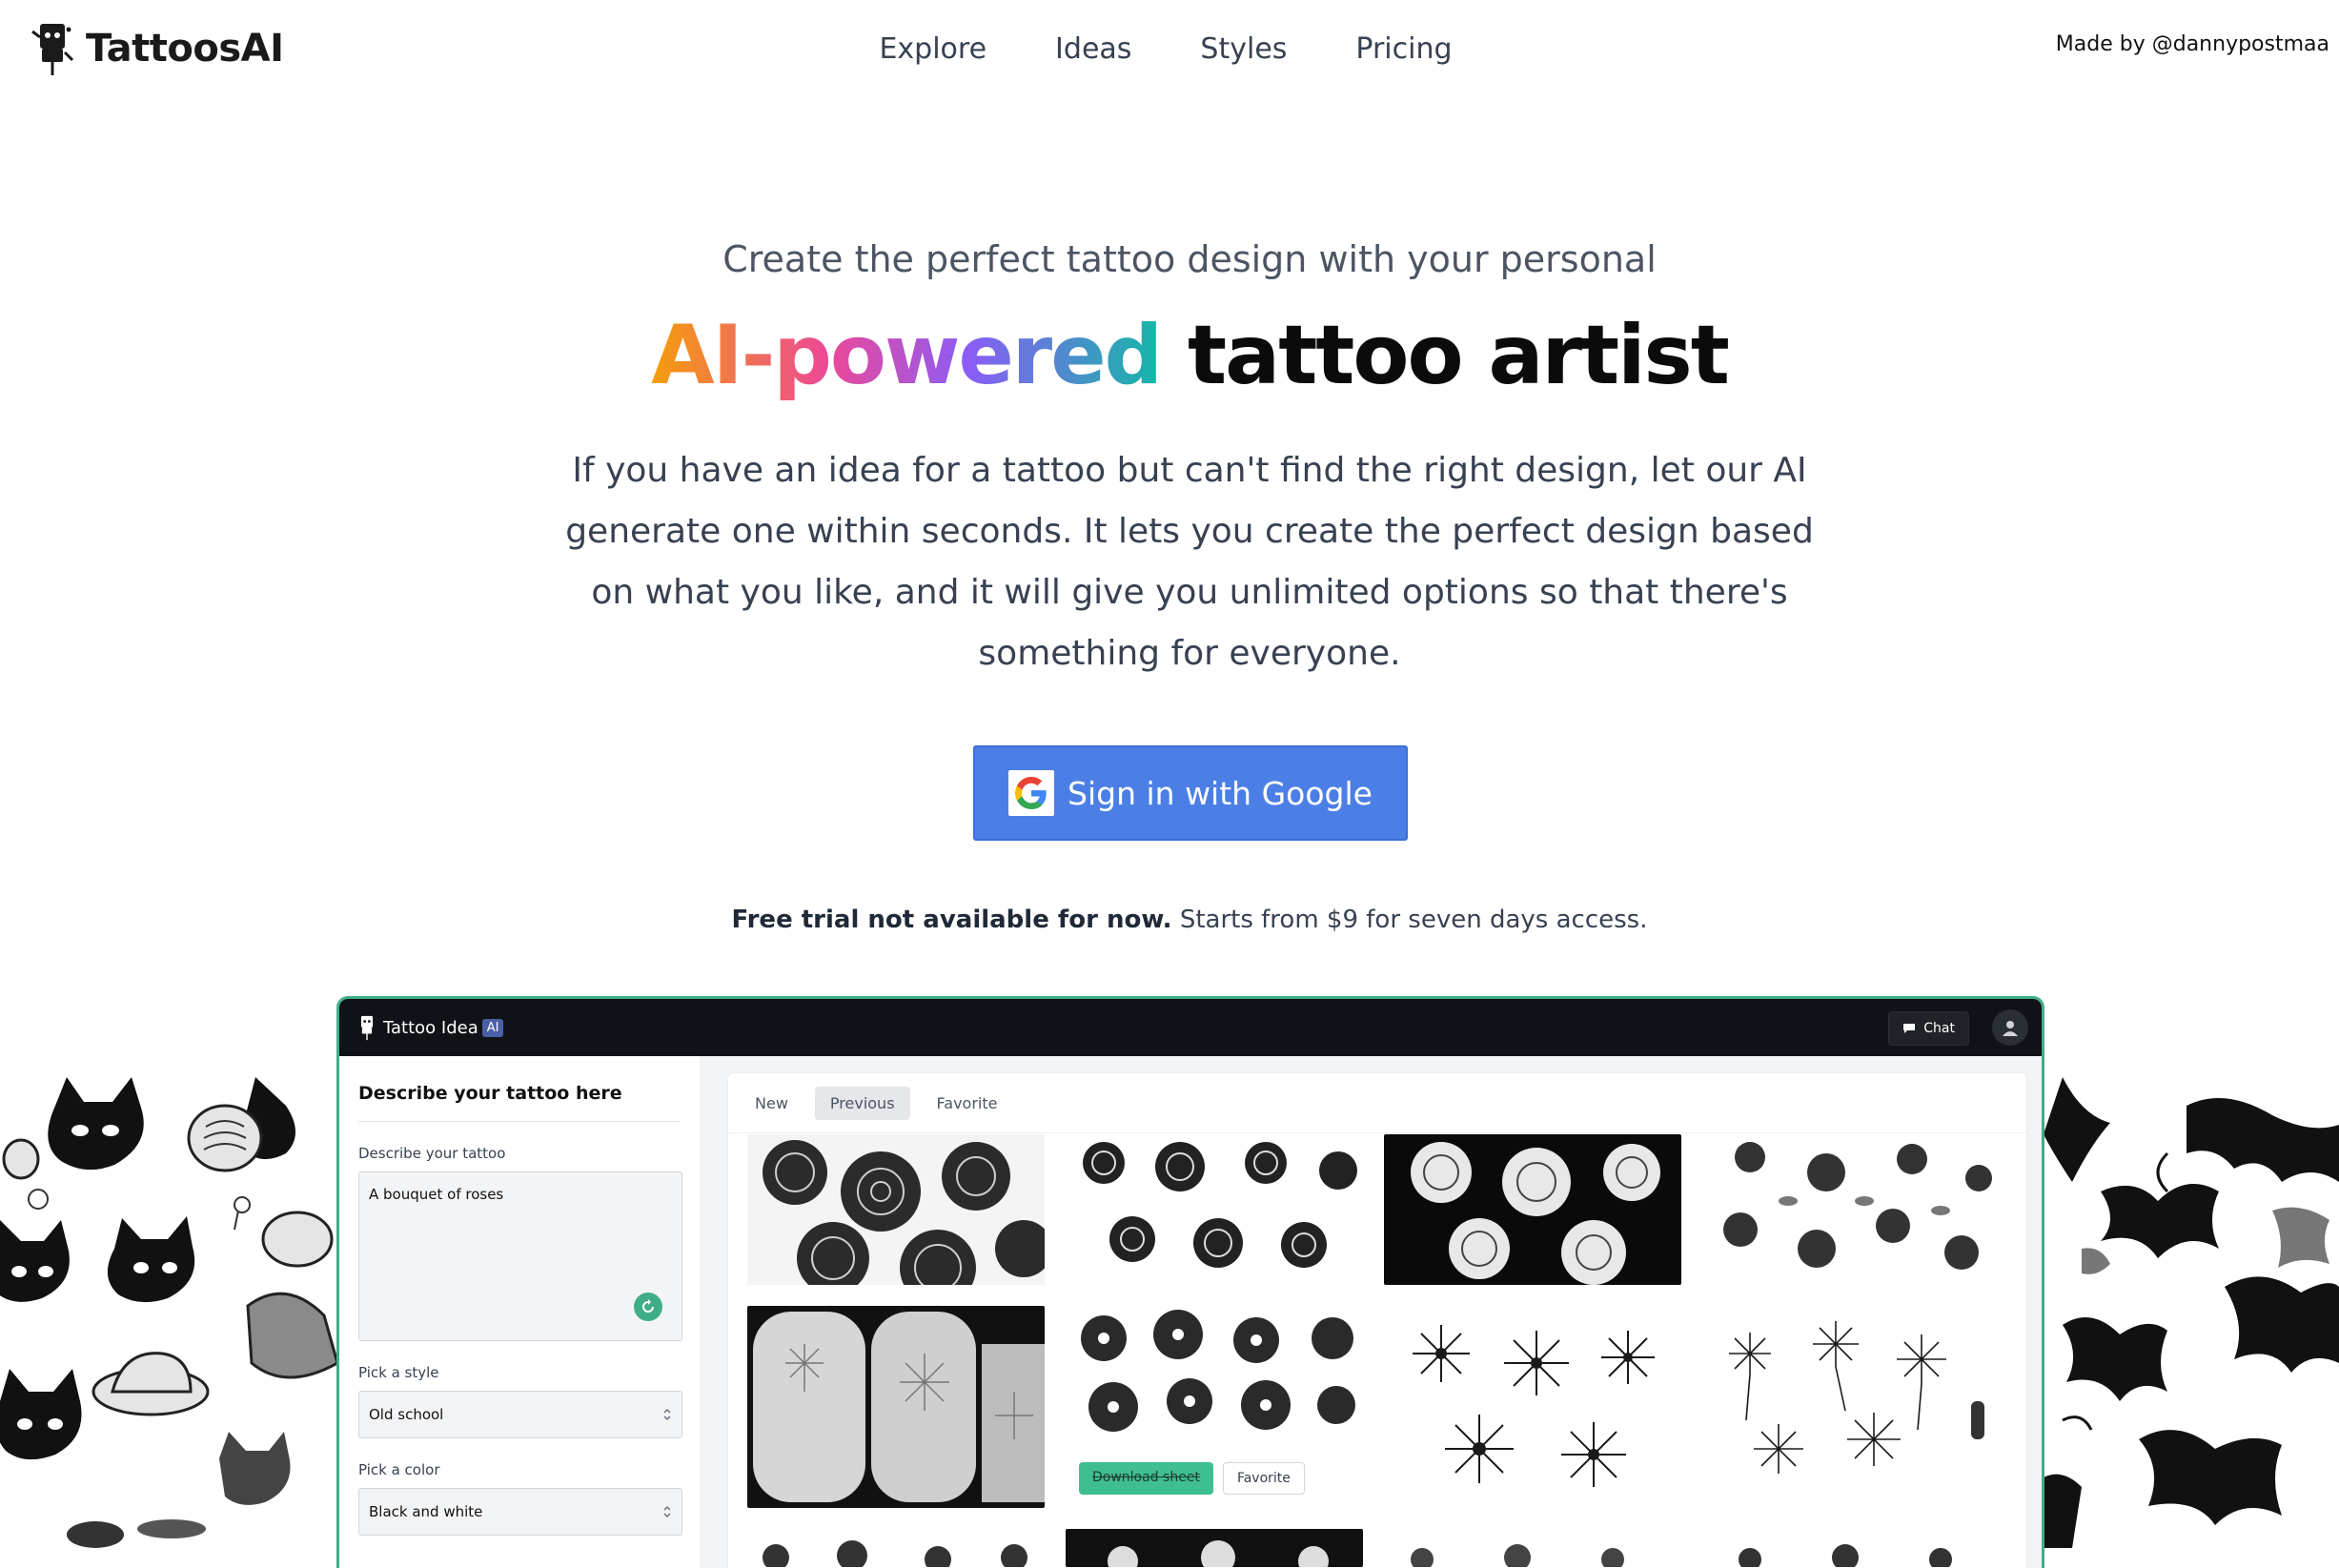 The width and height of the screenshot is (2339, 1568). Describe the element at coordinates (430, 1027) in the screenshot. I see `app-title: Tattoo Idea` at that location.